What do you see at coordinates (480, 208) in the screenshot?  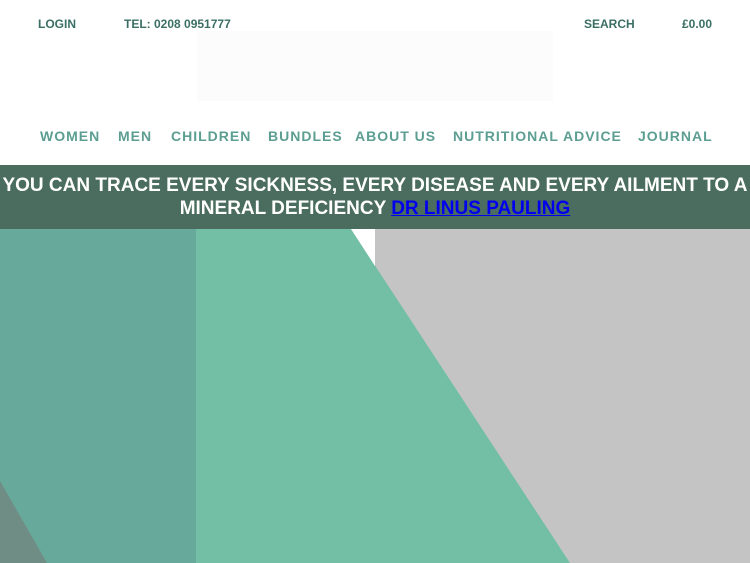 I see `quote-author-link: DR LINUS PAULING` at bounding box center [480, 208].